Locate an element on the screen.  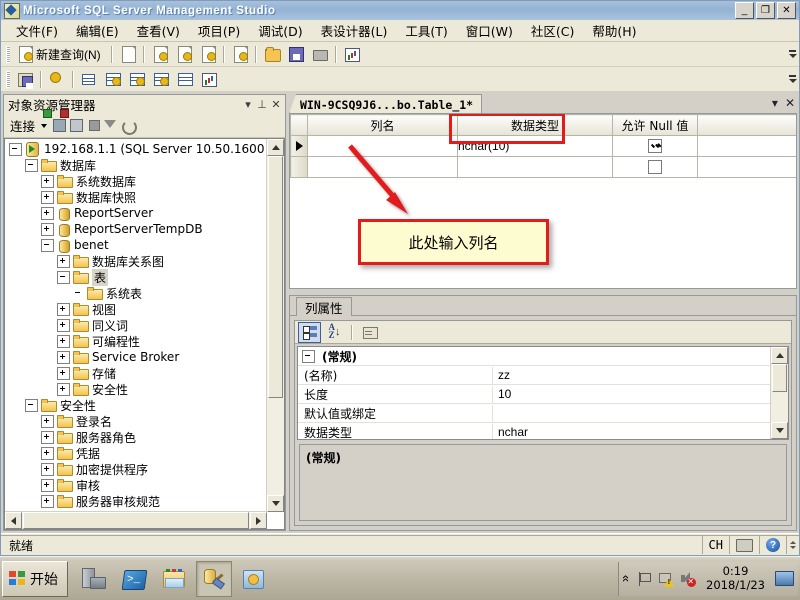
analysis-chart-button is located at coordinates (352, 54).